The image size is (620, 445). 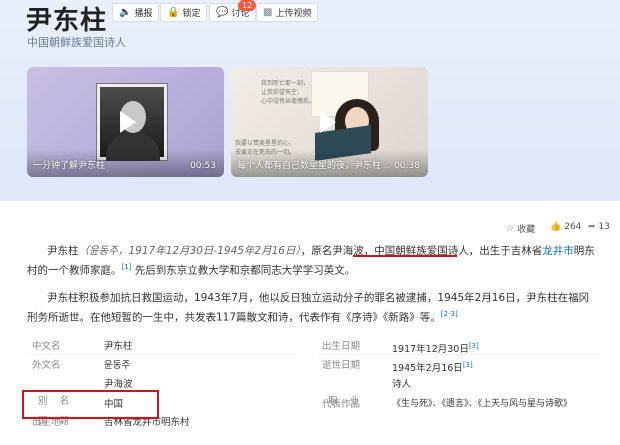 I want to click on info-value: 윤동주, so click(x=117, y=365).